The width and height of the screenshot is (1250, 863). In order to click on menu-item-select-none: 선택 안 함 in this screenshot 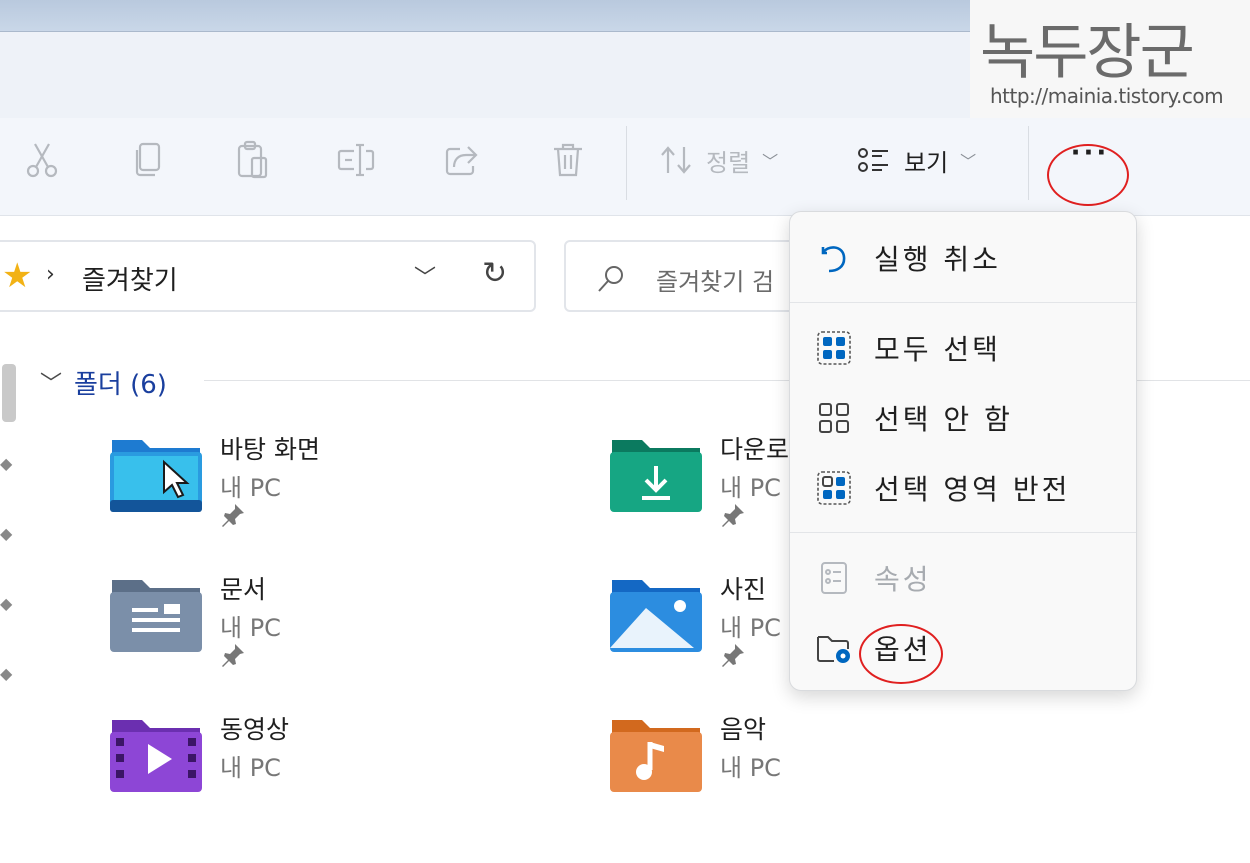, I will do `click(963, 416)`.